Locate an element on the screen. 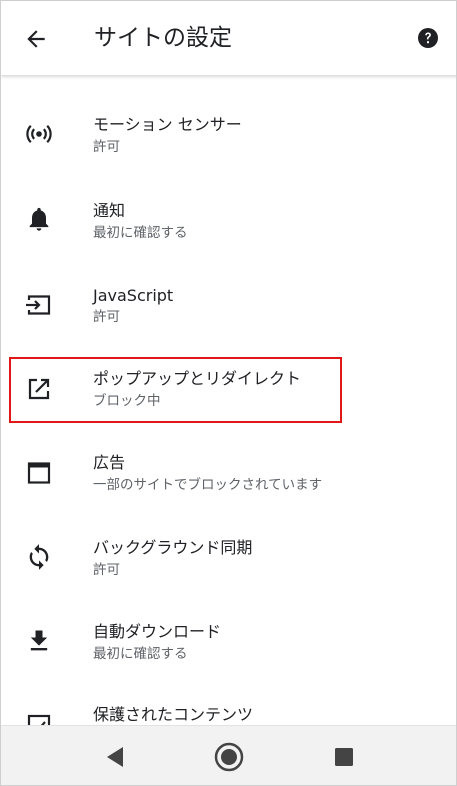  sync-icon is located at coordinates (39, 557).